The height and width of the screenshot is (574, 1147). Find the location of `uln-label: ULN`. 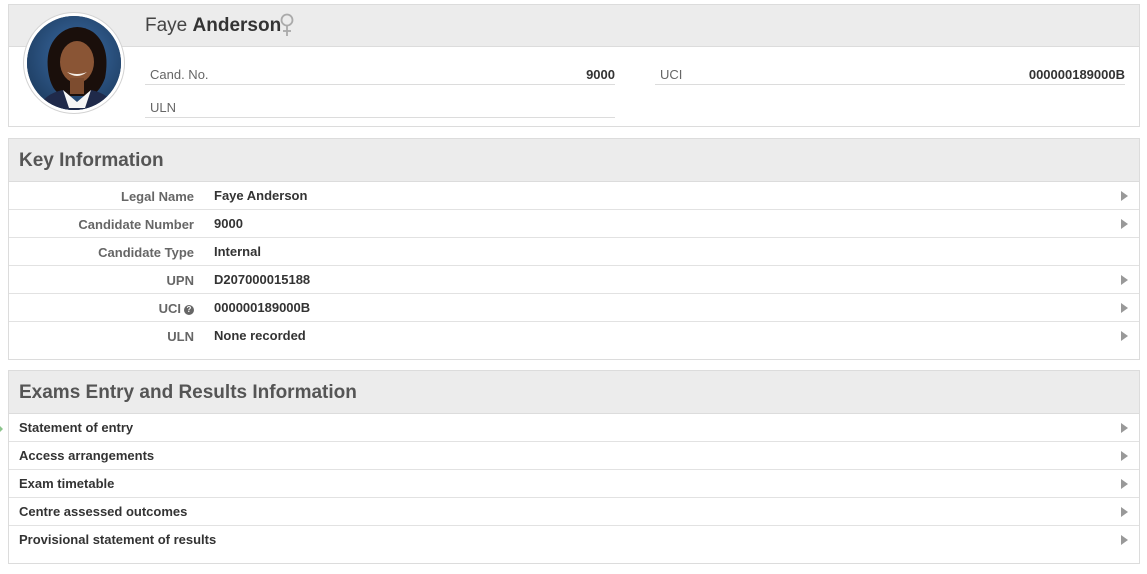

uln-label: ULN is located at coordinates (163, 107).